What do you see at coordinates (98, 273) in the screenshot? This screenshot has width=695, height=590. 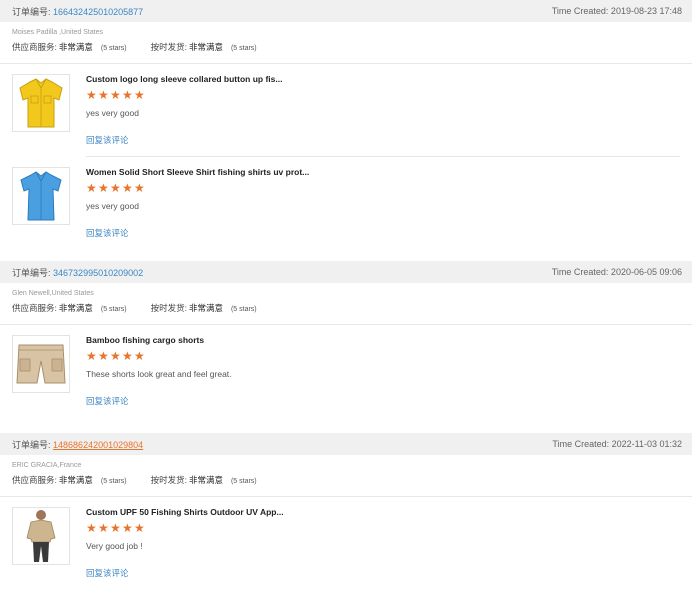 I see `order-number-link: 346732995010209002` at bounding box center [98, 273].